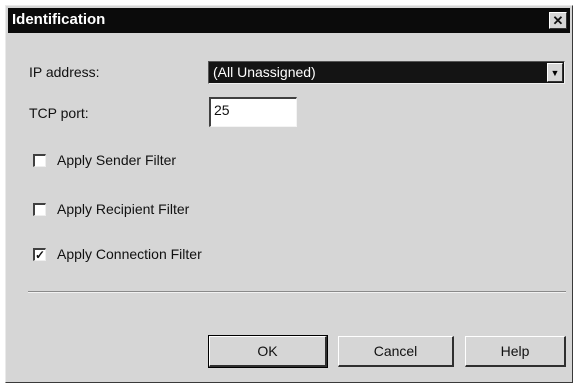 This screenshot has height=388, width=578. I want to click on sender-filter-option: Apply Sender Filter, so click(104, 160).